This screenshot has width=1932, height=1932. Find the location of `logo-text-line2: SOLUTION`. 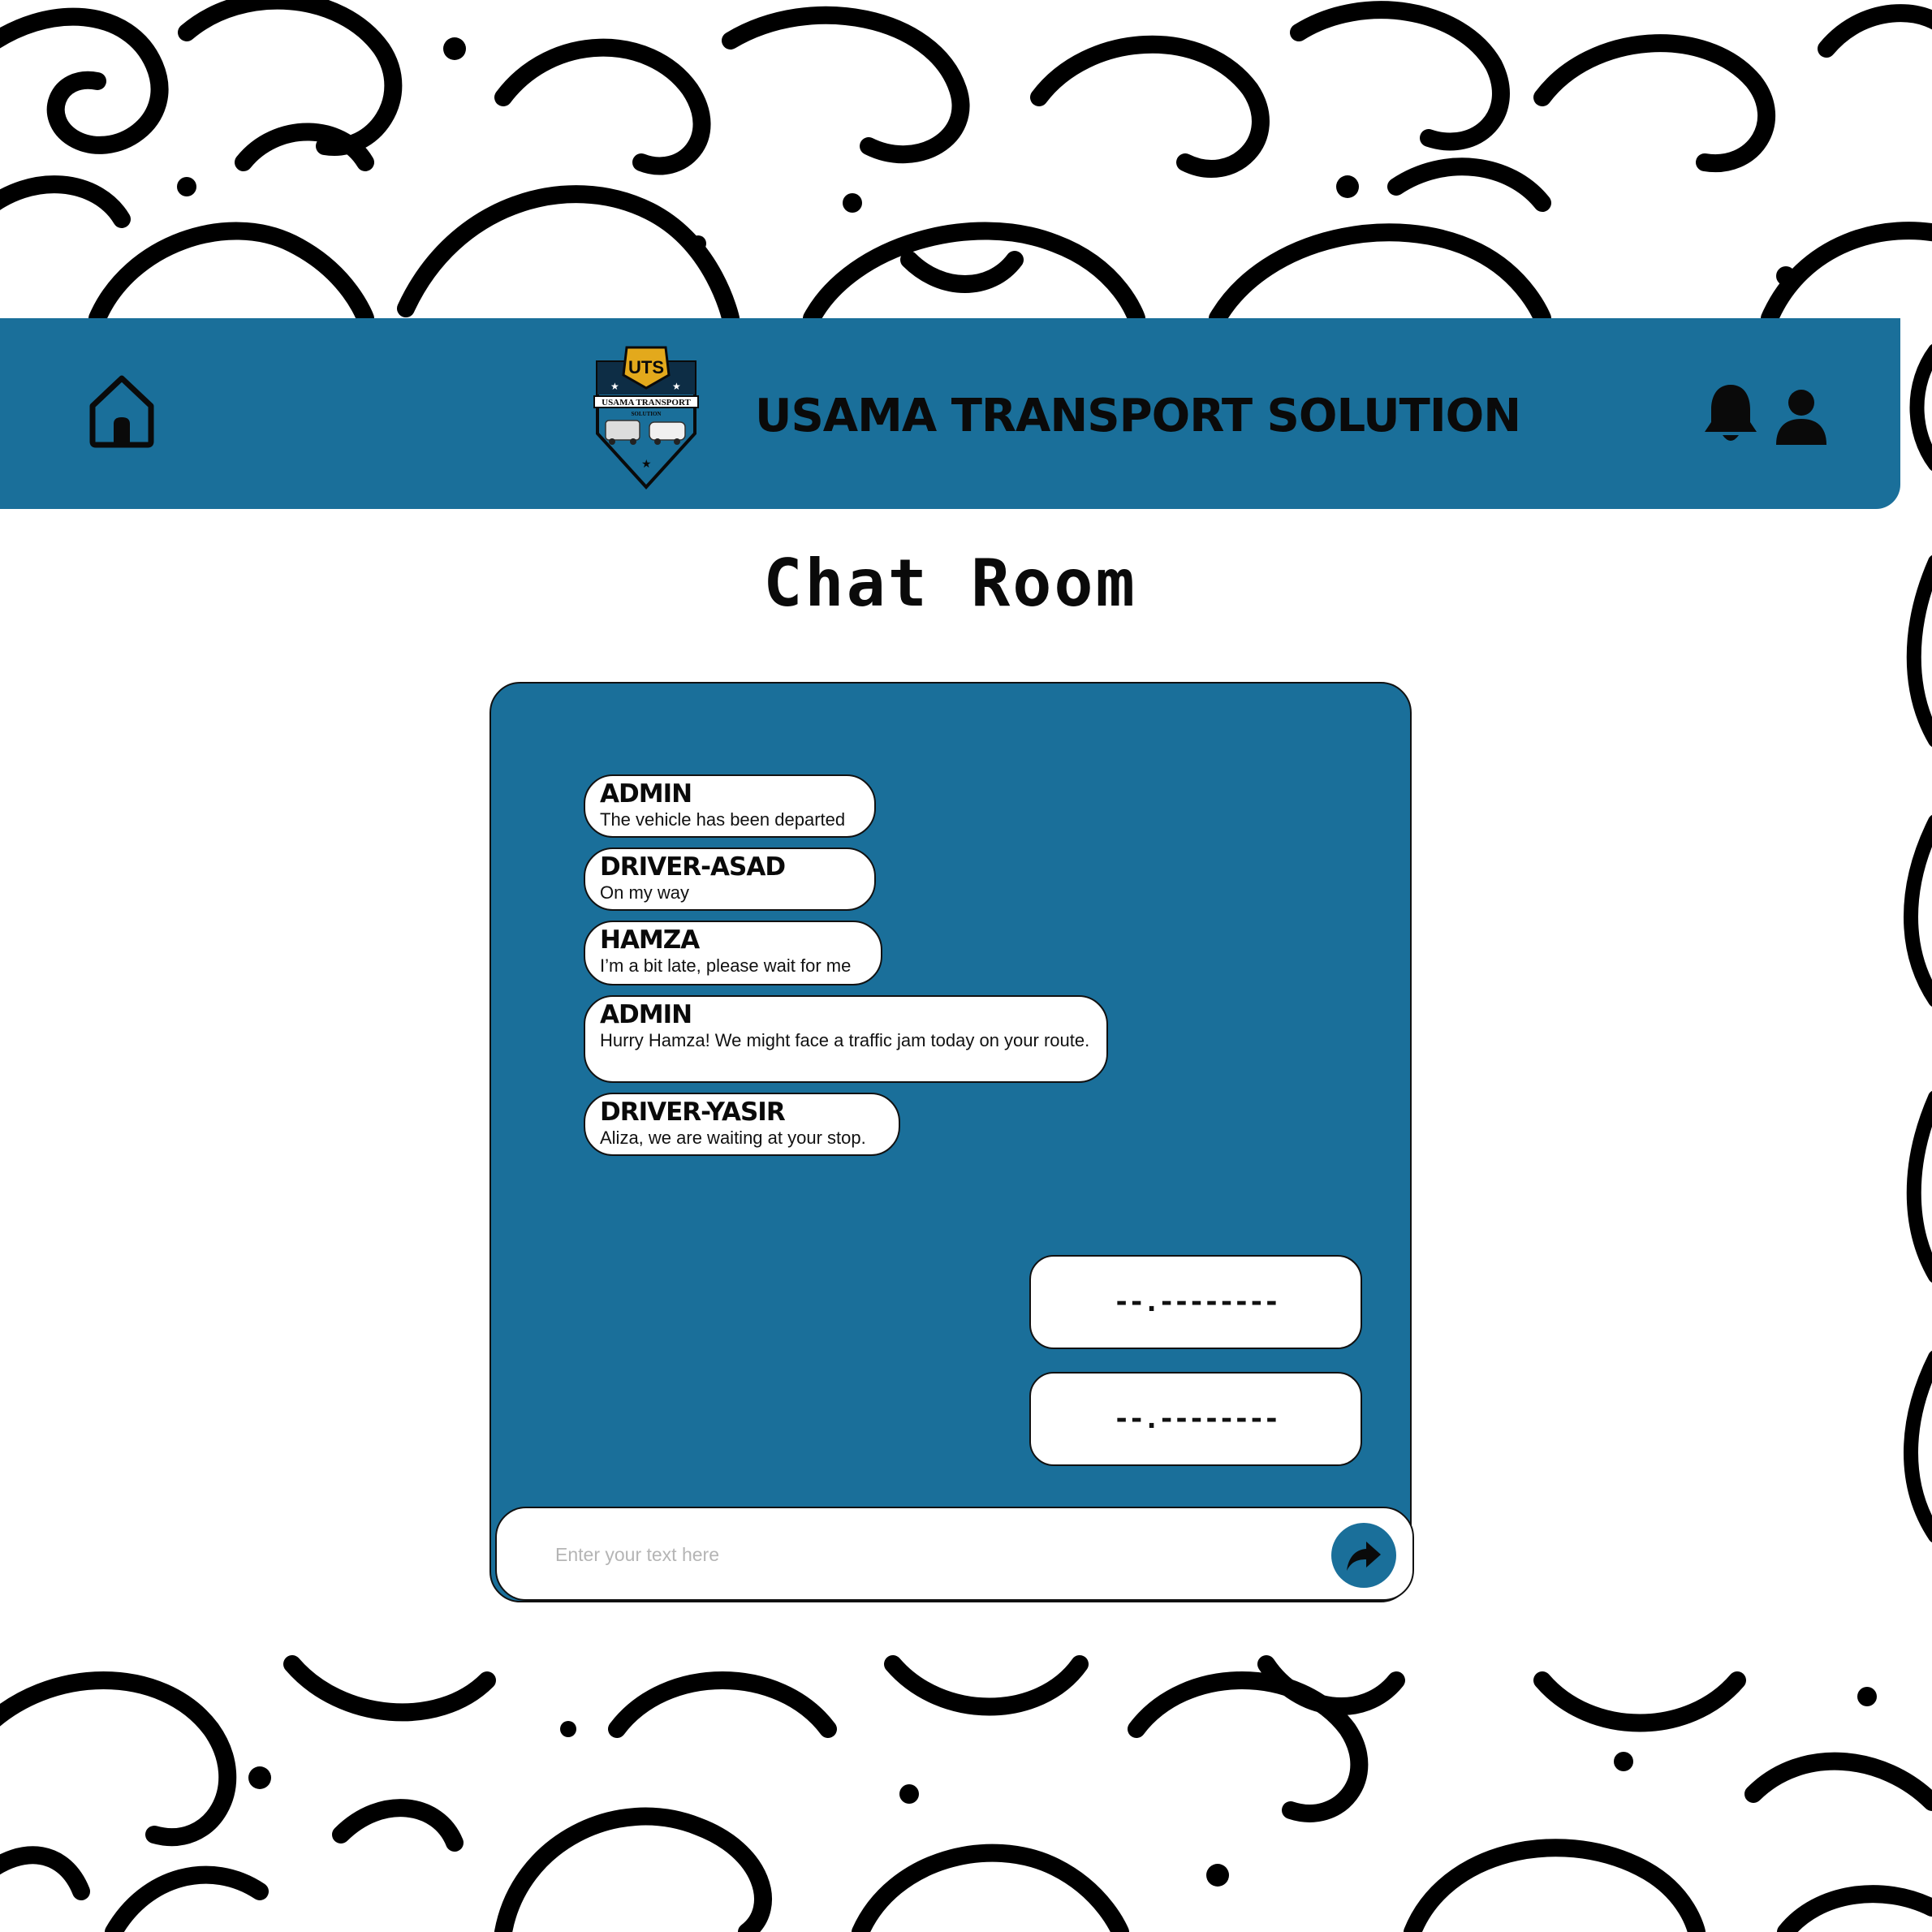

logo-text-line2: SOLUTION is located at coordinates (647, 414).